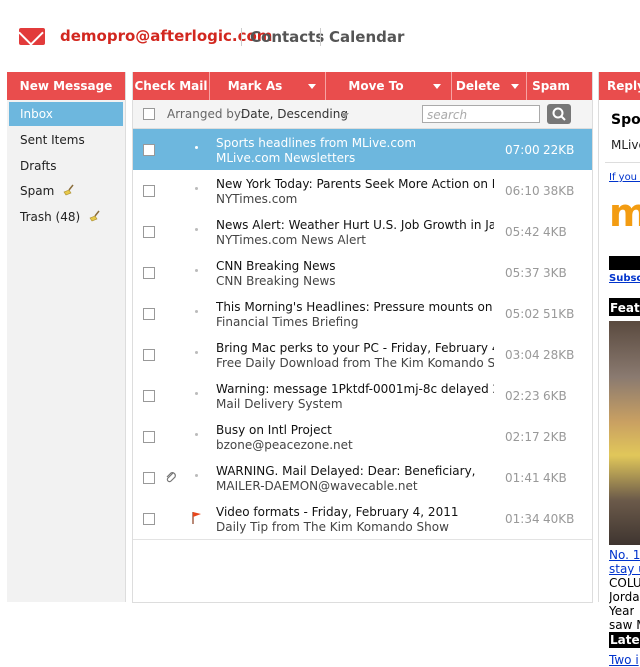  What do you see at coordinates (481, 114) in the screenshot?
I see `search-input: search` at bounding box center [481, 114].